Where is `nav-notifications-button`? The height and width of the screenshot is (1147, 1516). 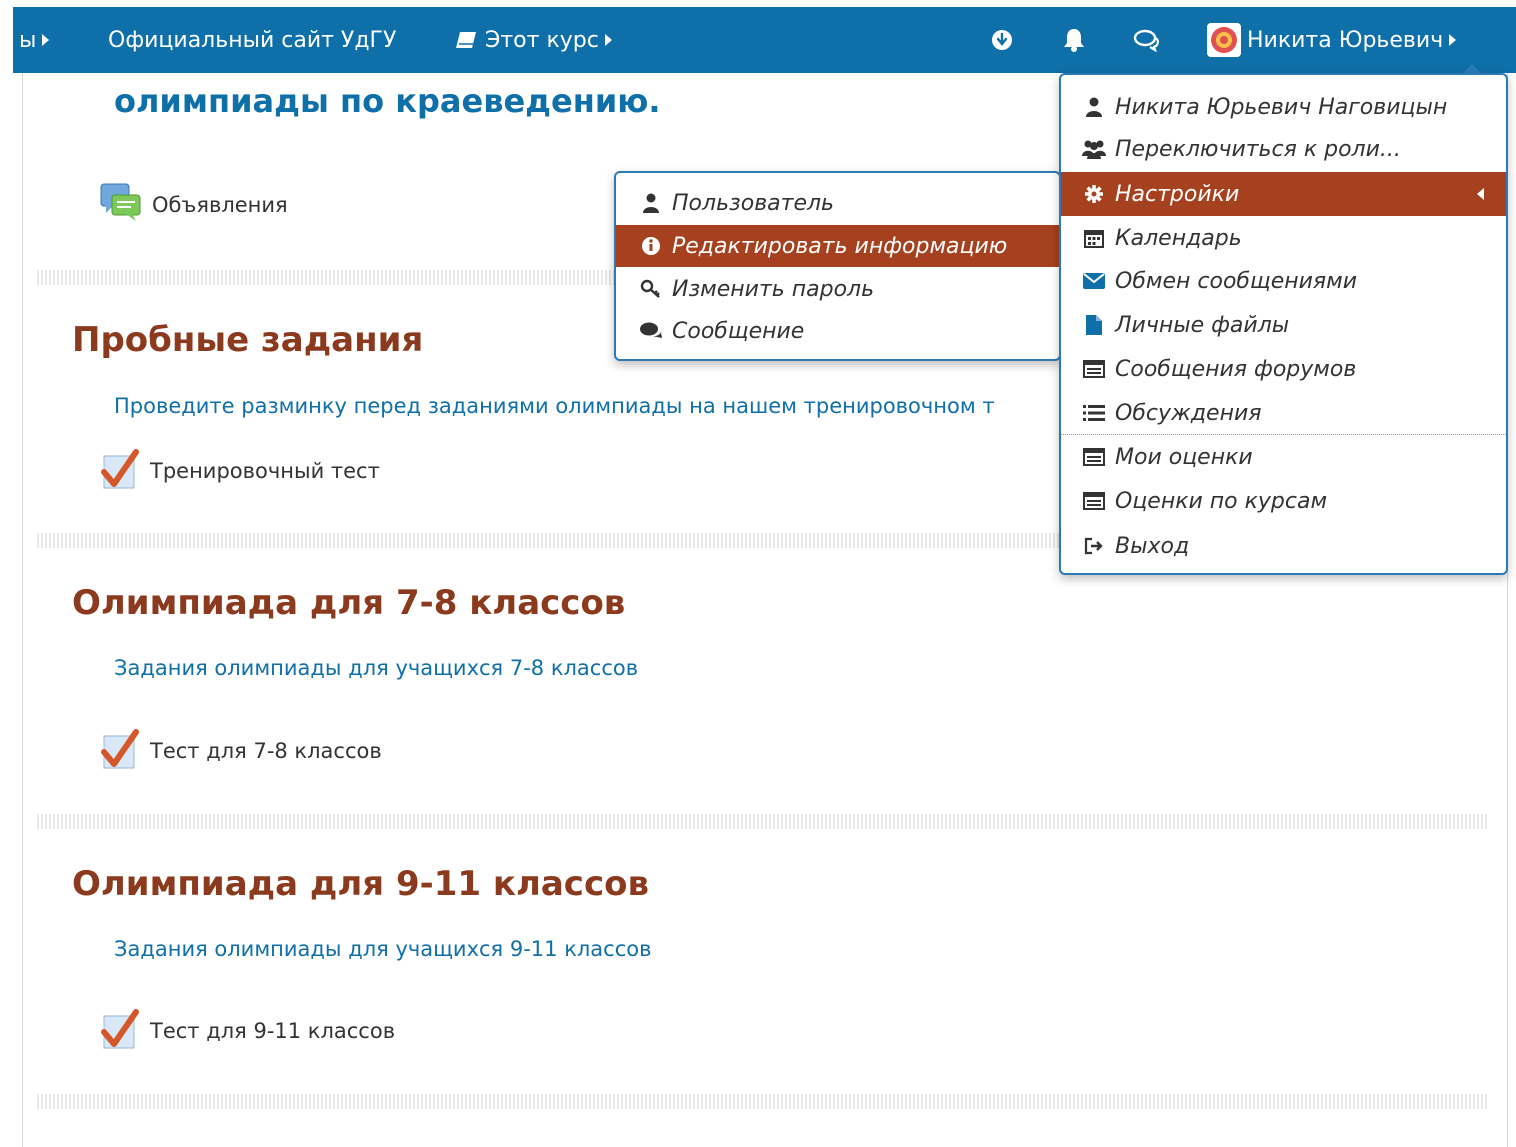 nav-notifications-button is located at coordinates (1074, 40).